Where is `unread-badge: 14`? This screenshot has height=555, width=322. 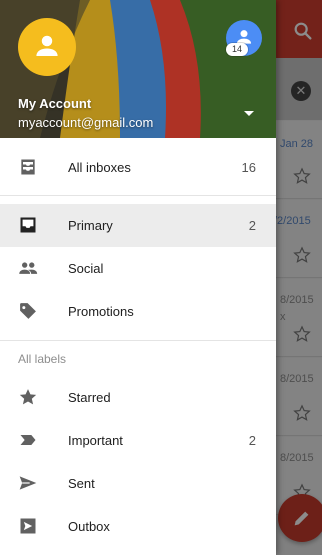
unread-badge: 14 is located at coordinates (237, 49).